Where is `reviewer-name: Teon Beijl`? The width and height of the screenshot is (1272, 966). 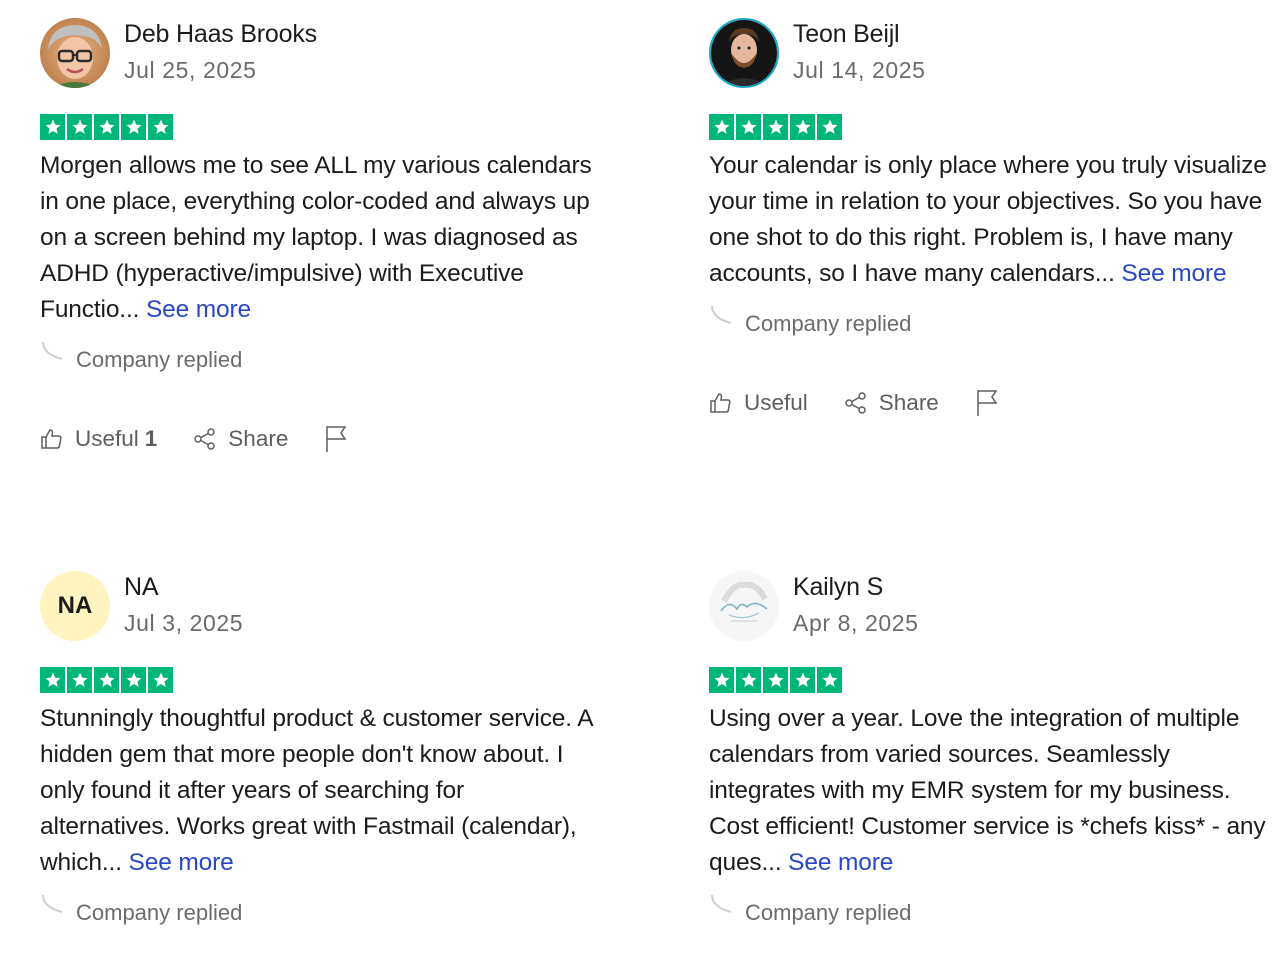 reviewer-name: Teon Beijl is located at coordinates (859, 34).